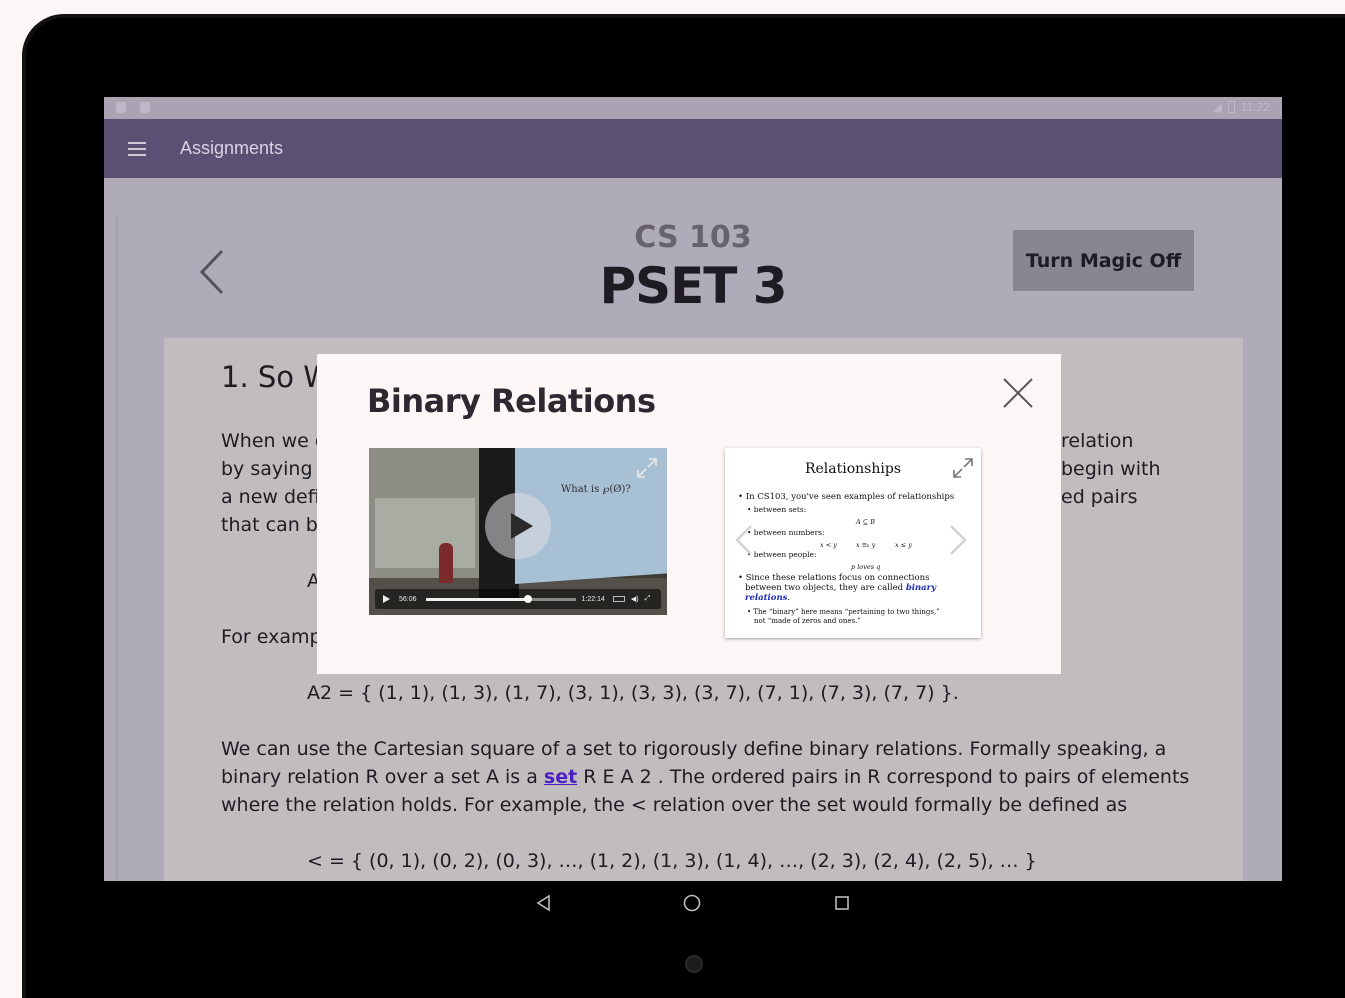 The image size is (1345, 998). Describe the element at coordinates (1103, 260) in the screenshot. I see `turn-magic-off-button: Turn Magic Off` at that location.